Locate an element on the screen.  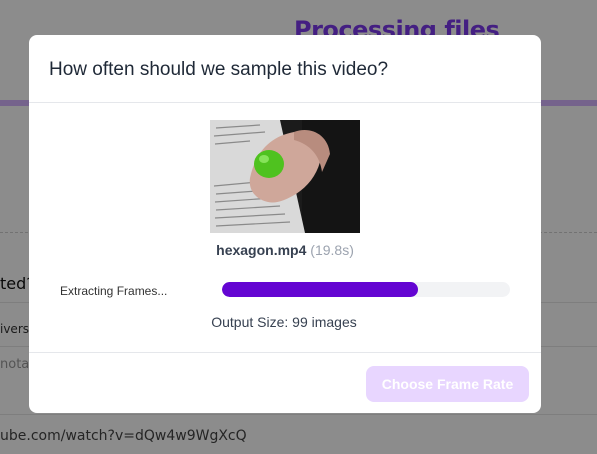
progress-bar is located at coordinates (366, 289).